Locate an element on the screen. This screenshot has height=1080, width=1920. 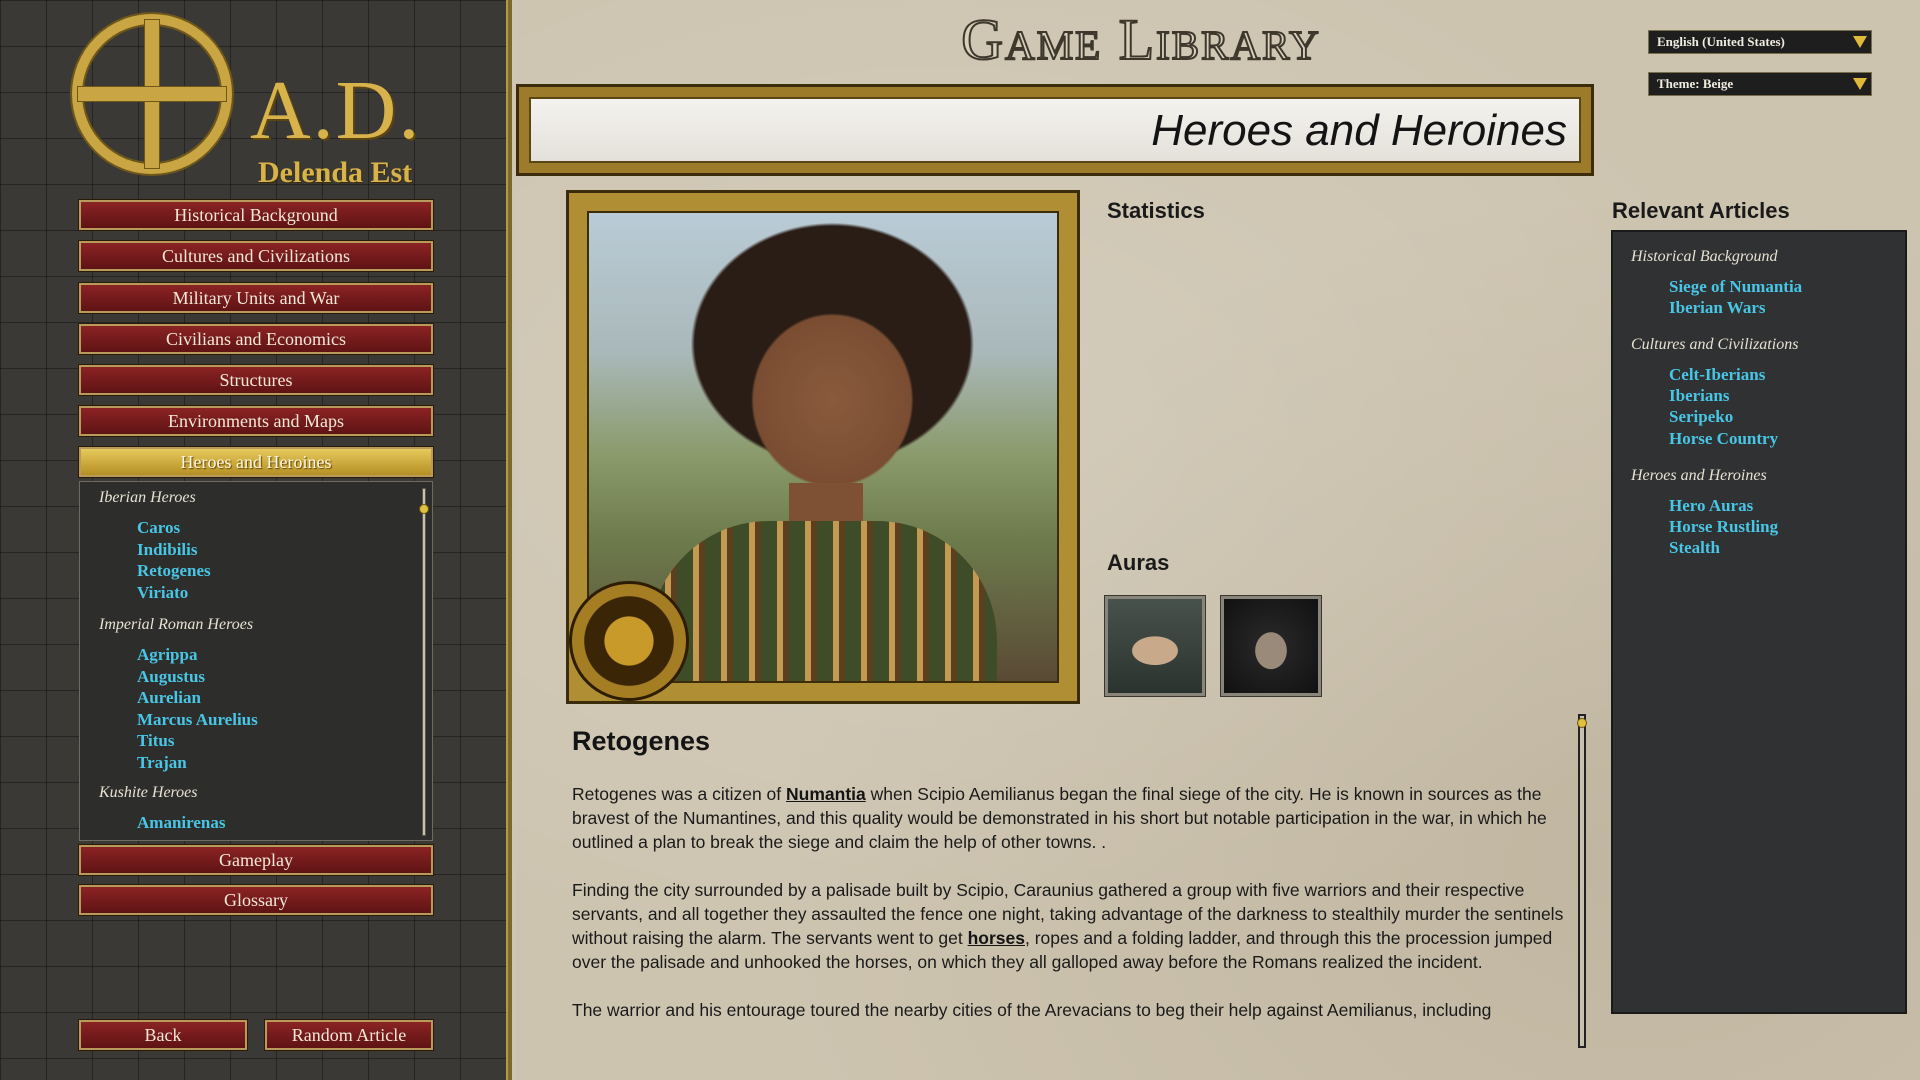
section-banner: Heroes and Heroines is located at coordinates (1055, 130).